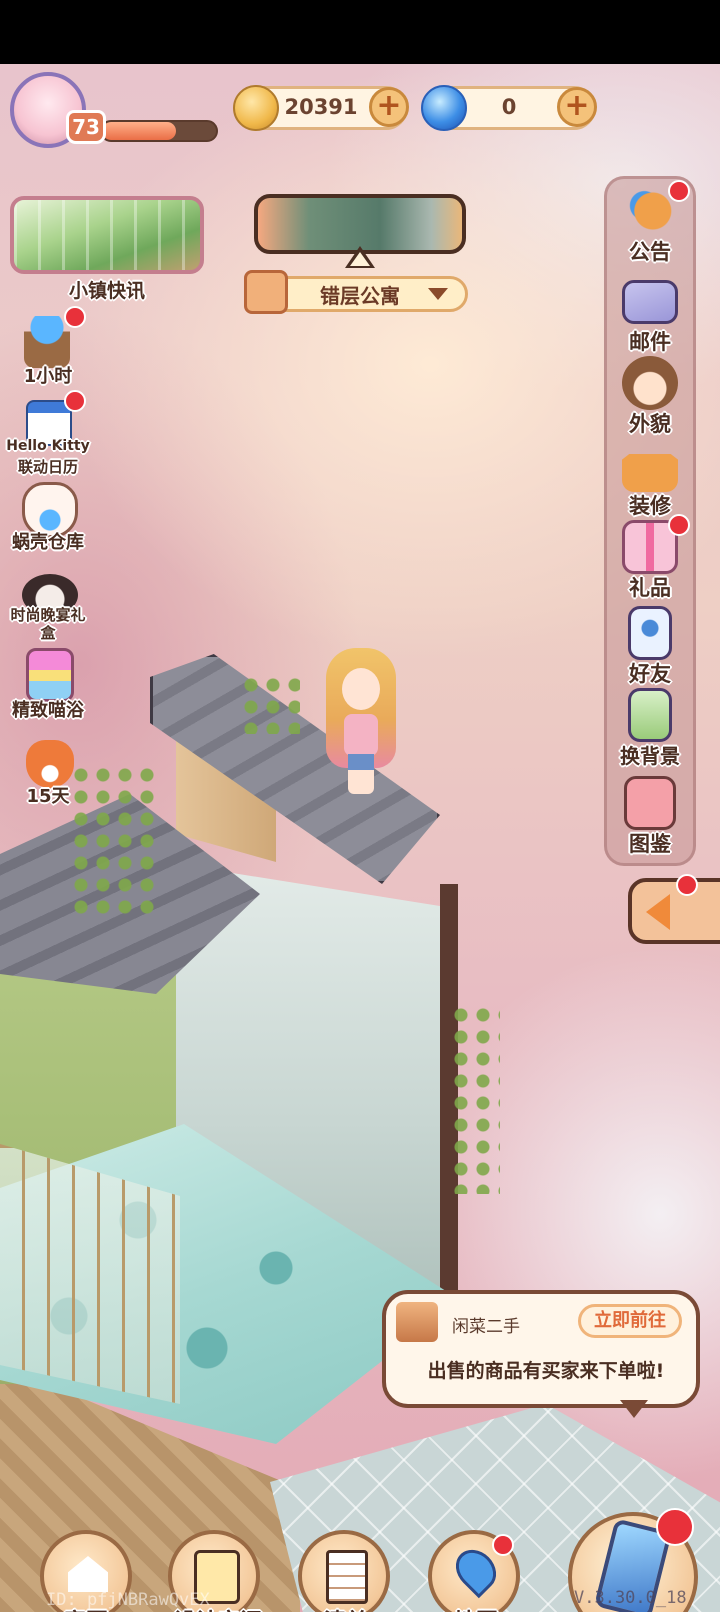 Image resolution: width=720 pixels, height=1612 pixels. I want to click on gem-amount: 0, so click(509, 107).